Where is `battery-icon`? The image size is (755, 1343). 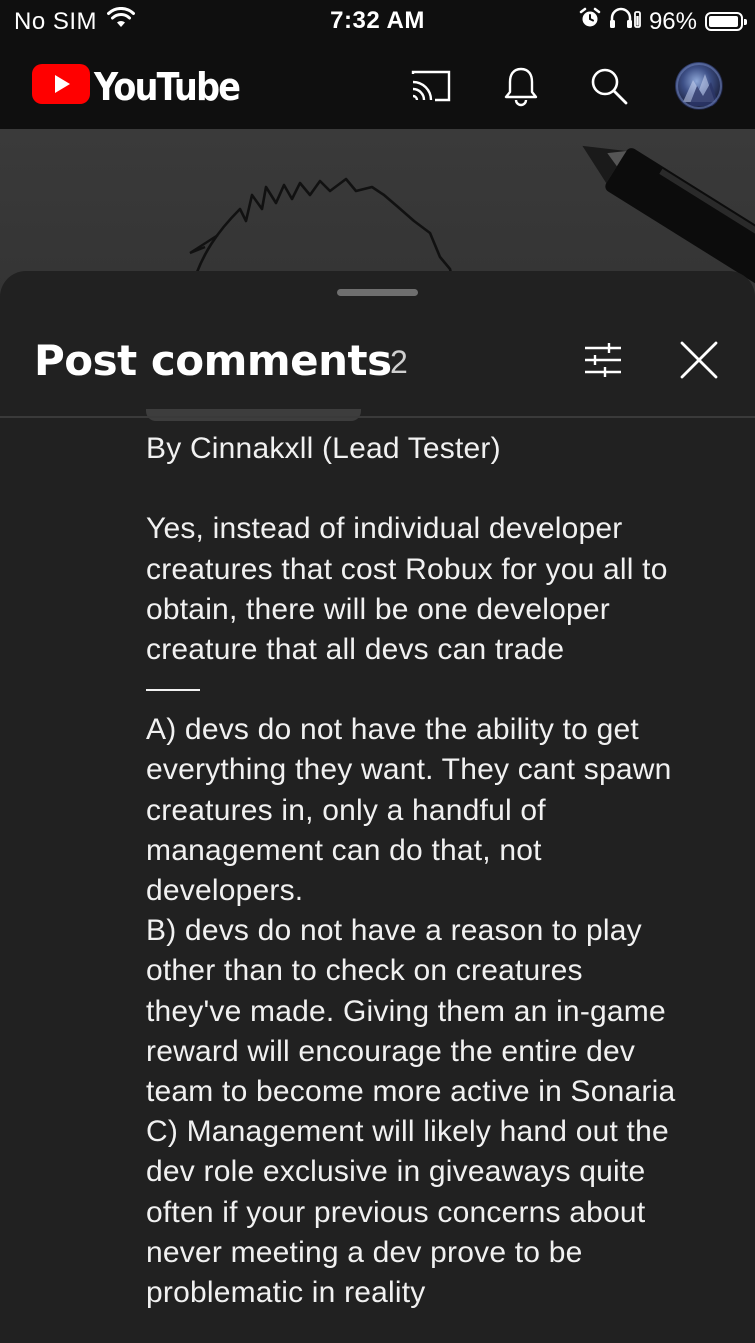
battery-icon is located at coordinates (726, 21).